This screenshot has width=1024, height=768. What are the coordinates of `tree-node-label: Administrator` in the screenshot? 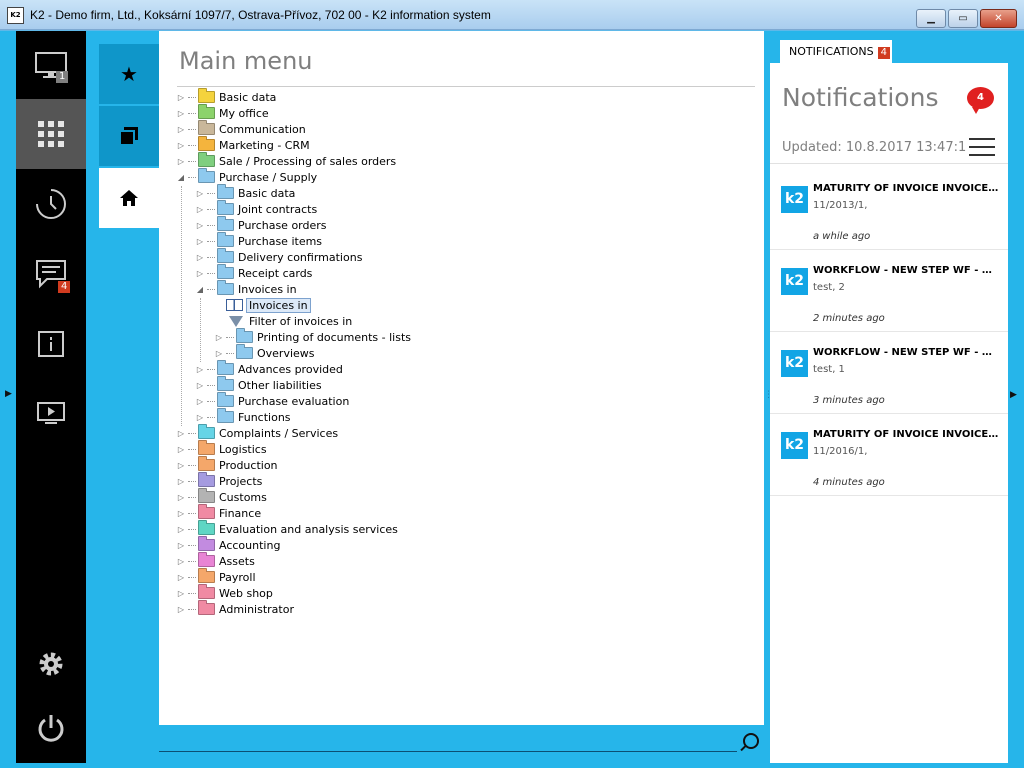 It's located at (256, 609).